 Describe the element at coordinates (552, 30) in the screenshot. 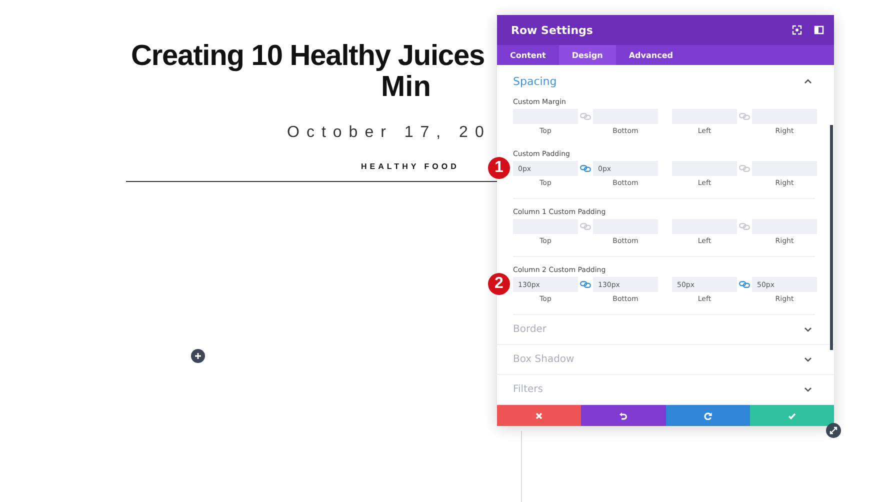

I see `panel-title: Row Settings` at that location.